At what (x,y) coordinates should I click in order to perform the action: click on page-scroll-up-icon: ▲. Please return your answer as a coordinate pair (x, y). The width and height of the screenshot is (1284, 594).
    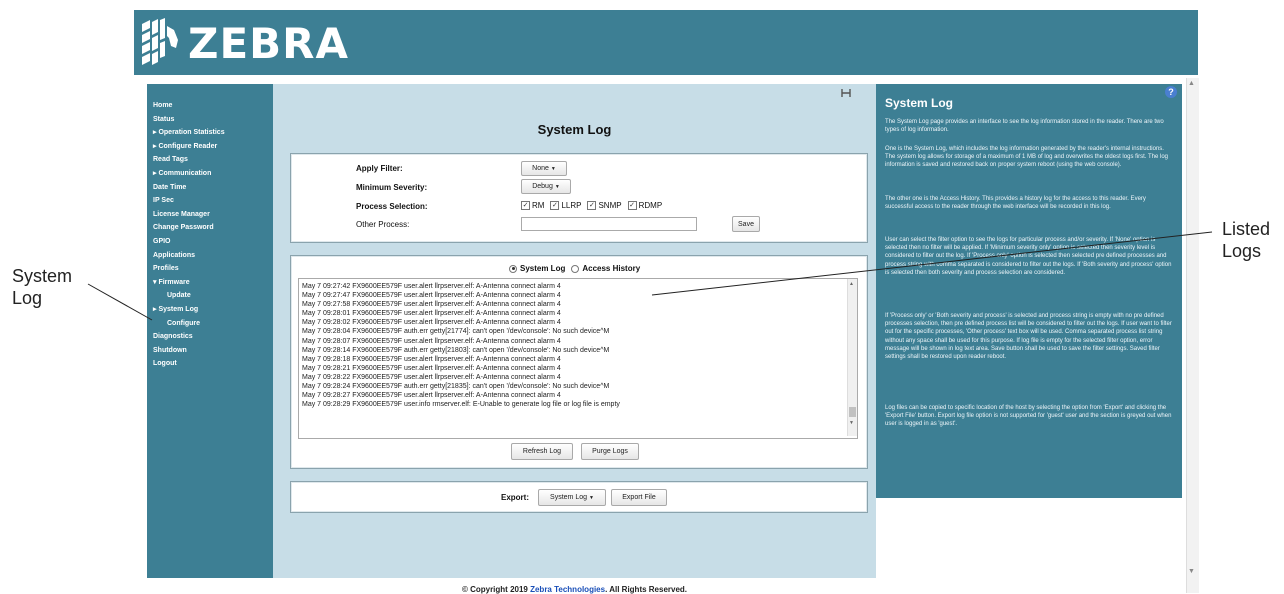
    Looking at the image, I should click on (1191, 83).